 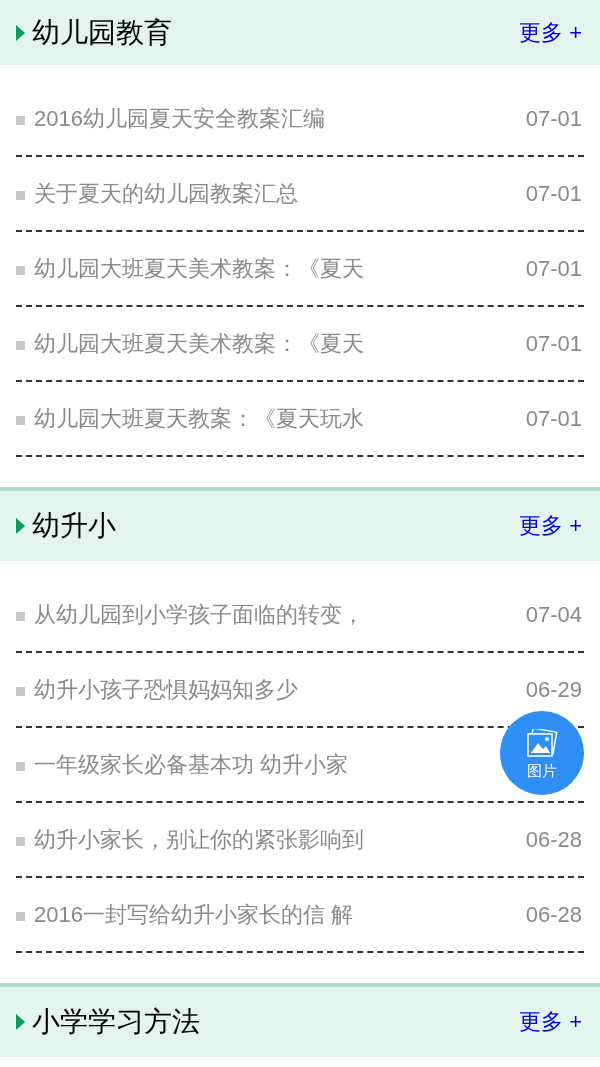 I want to click on item-date: 06-29, so click(x=553, y=690).